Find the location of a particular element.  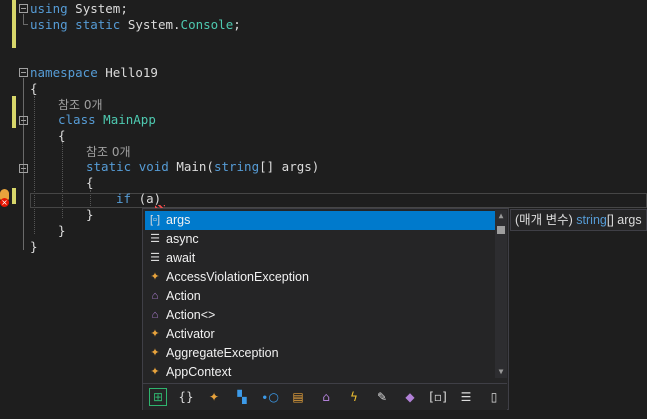

completion-item-label: args is located at coordinates (178, 220).